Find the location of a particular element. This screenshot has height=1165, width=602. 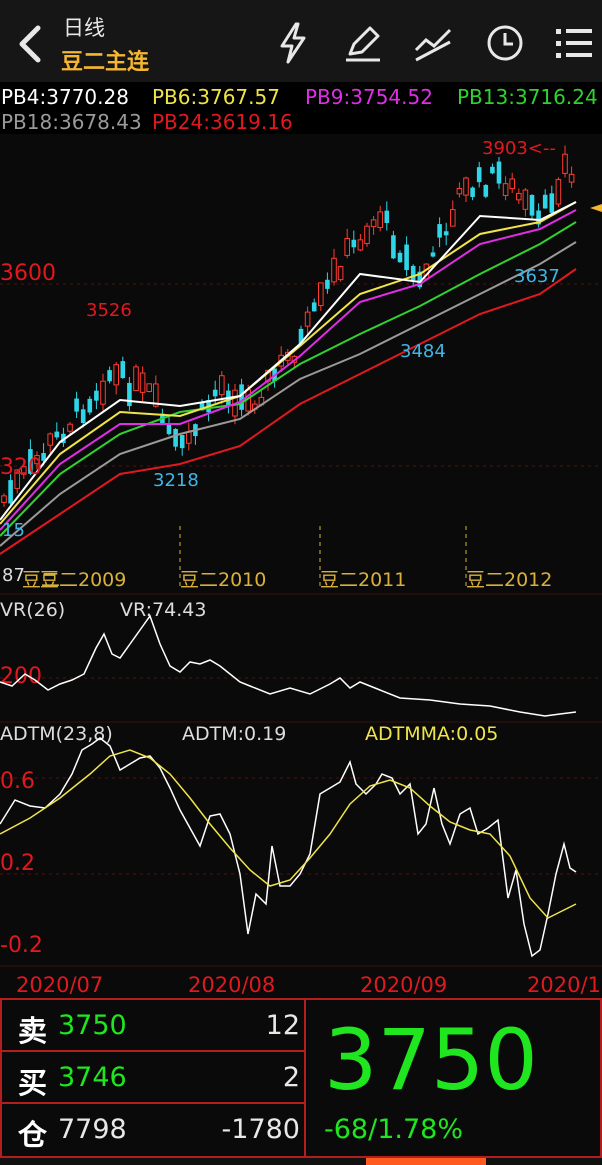

open-interest-row: 仓 7798 -1780 is located at coordinates (152, 1130).